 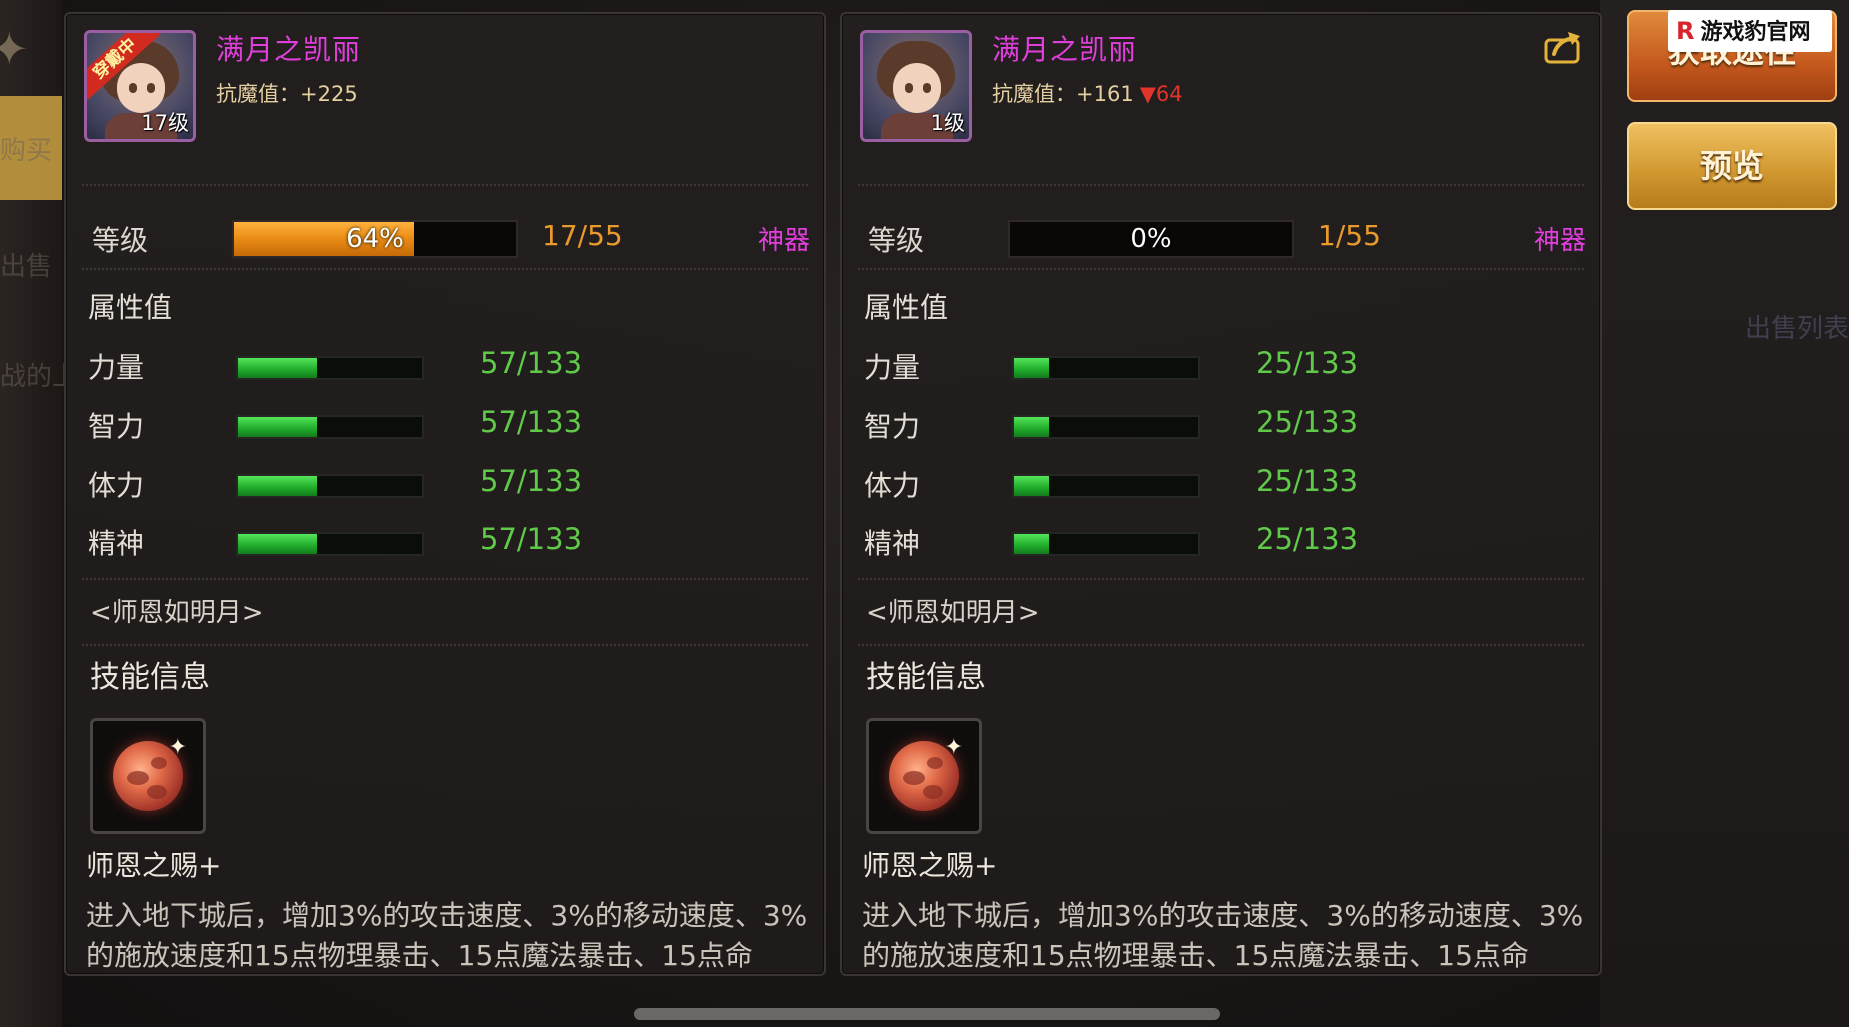 I want to click on stat-row-vitality: 体力 57/133, so click(x=428, y=484).